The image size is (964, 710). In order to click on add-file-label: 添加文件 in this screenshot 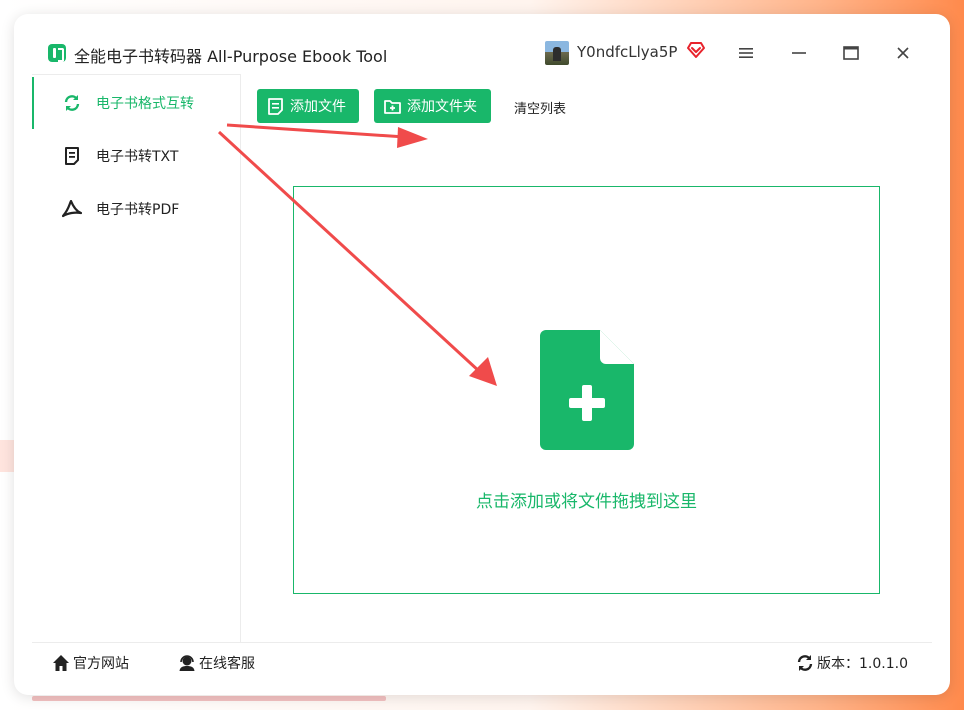, I will do `click(318, 107)`.